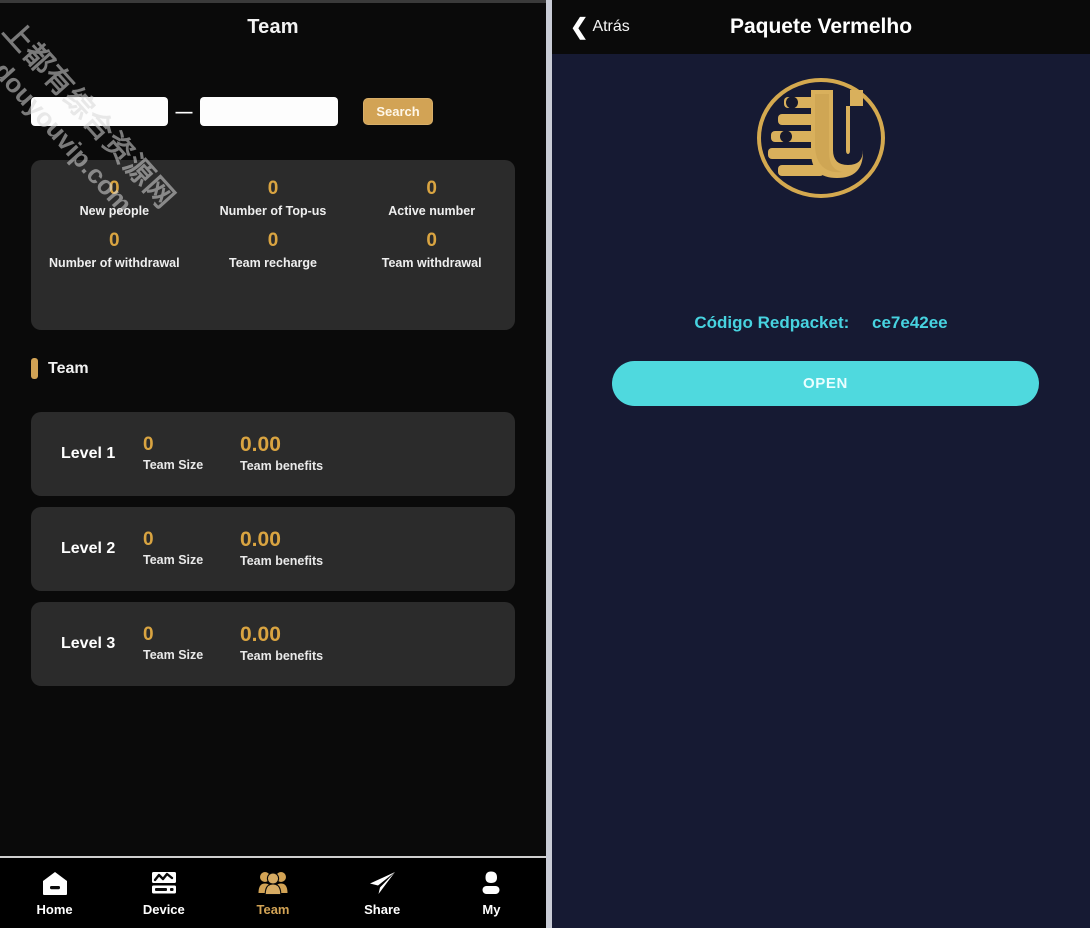 This screenshot has height=928, width=1090. I want to click on table-row: Level 3 0 Team Size 0.00 Team benefits, so click(273, 644).